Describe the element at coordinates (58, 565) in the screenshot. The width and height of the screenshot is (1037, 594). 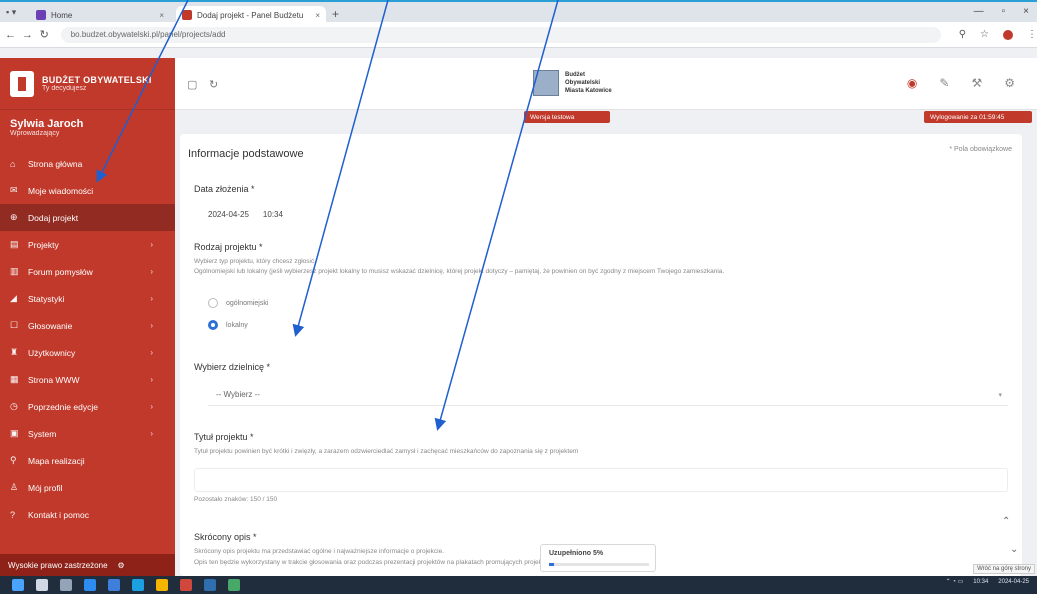
I see `footer-text: Wysokie prawo zastrzeżone` at that location.